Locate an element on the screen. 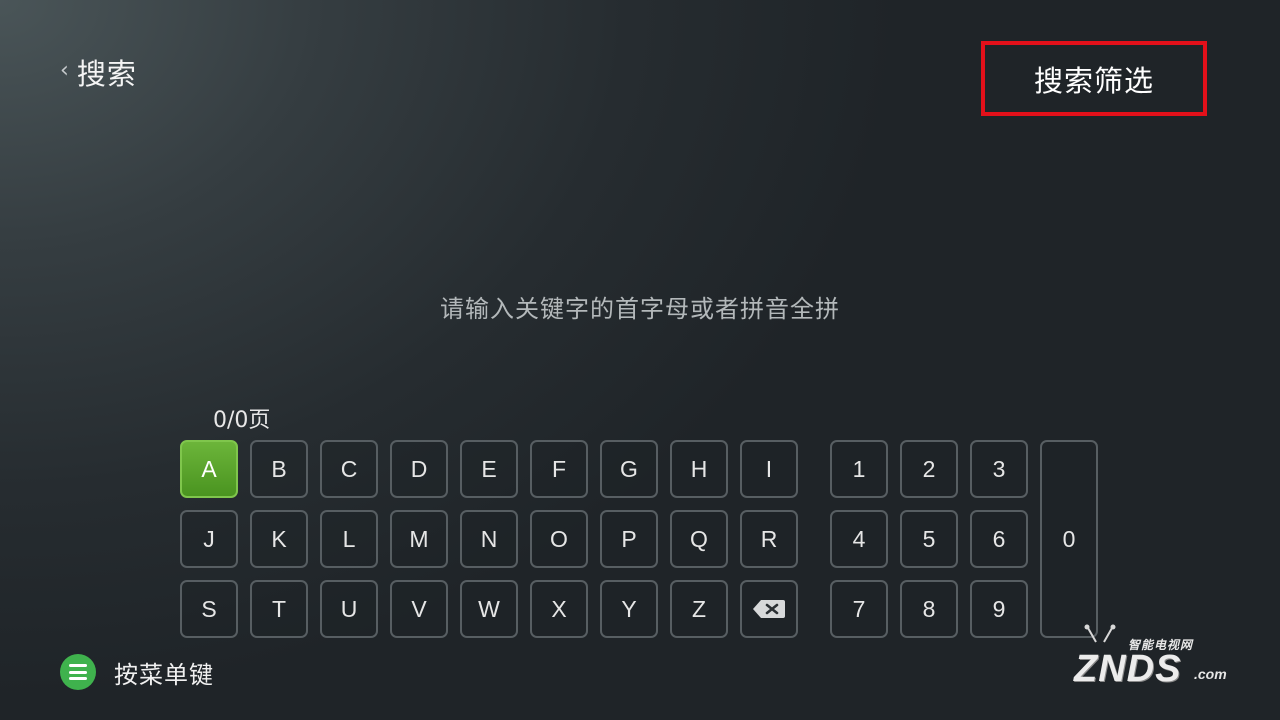  key-f: F is located at coordinates (559, 469).